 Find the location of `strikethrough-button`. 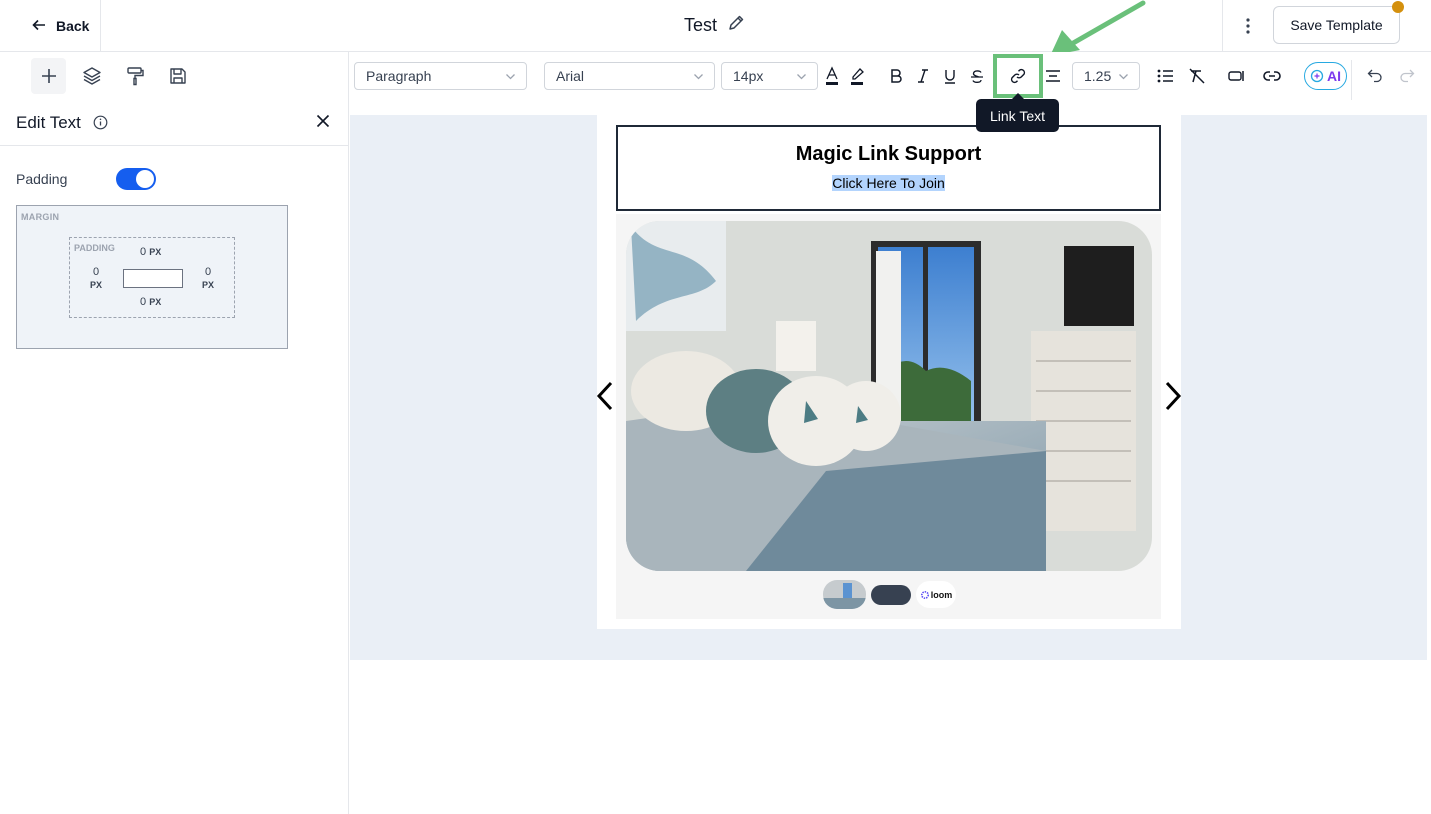

strikethrough-button is located at coordinates (977, 76).